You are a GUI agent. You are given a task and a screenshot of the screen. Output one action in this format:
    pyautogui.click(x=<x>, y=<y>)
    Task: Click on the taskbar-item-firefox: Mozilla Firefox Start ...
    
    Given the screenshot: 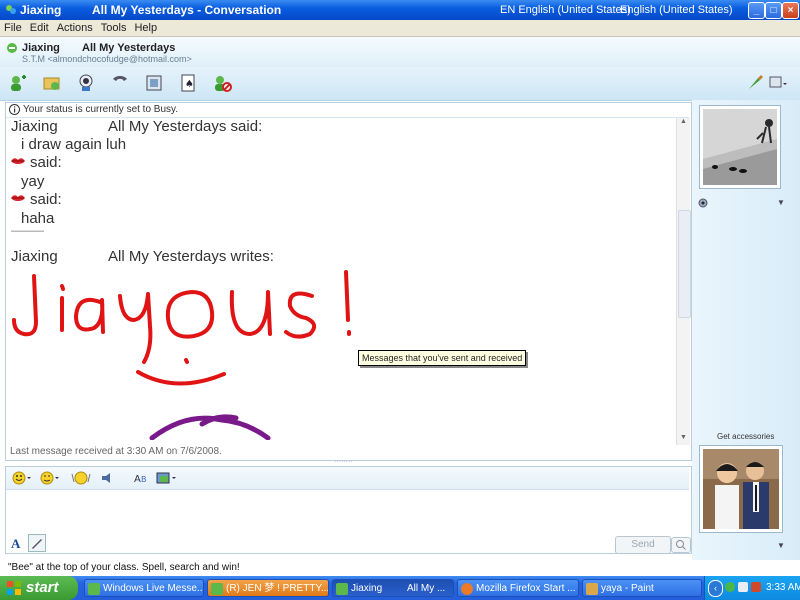 What is the action you would take?
    pyautogui.click(x=518, y=588)
    